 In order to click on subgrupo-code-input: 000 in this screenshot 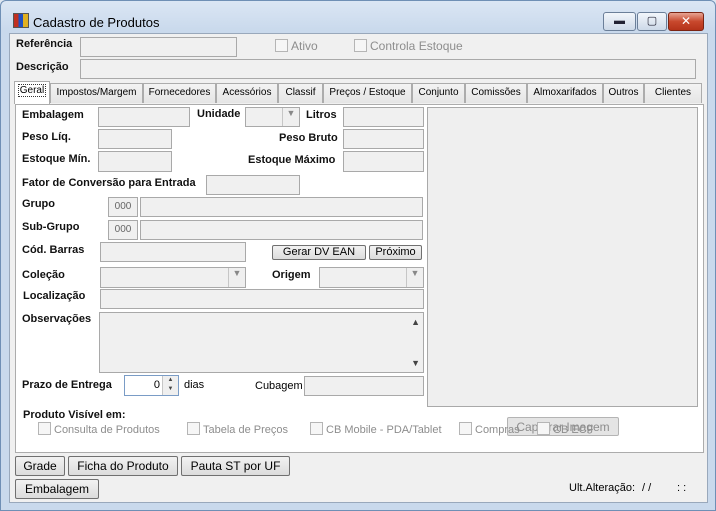, I will do `click(123, 230)`.